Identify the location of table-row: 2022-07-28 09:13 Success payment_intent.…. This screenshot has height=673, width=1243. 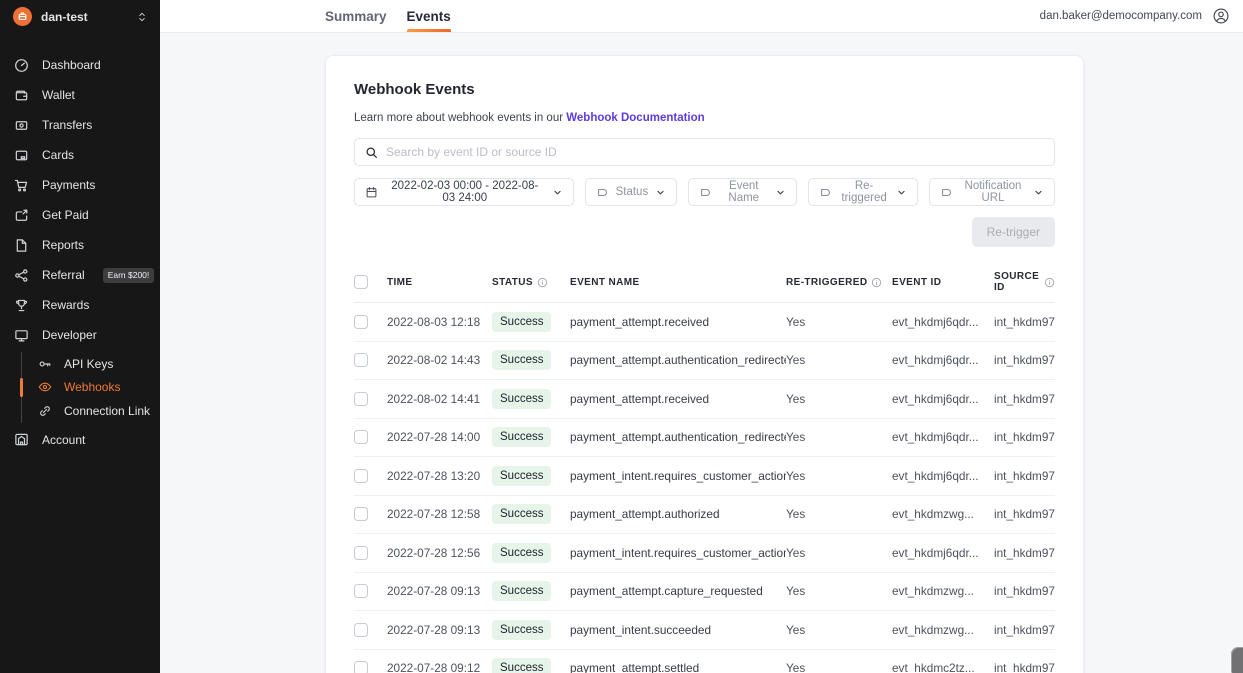
(704, 630).